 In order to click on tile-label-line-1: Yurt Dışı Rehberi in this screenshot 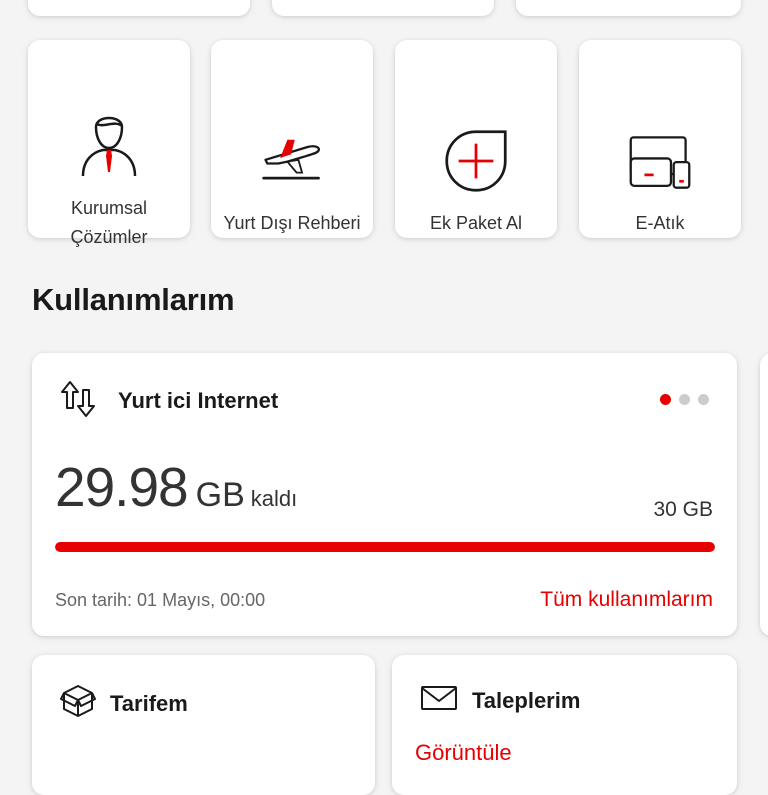, I will do `click(292, 222)`.